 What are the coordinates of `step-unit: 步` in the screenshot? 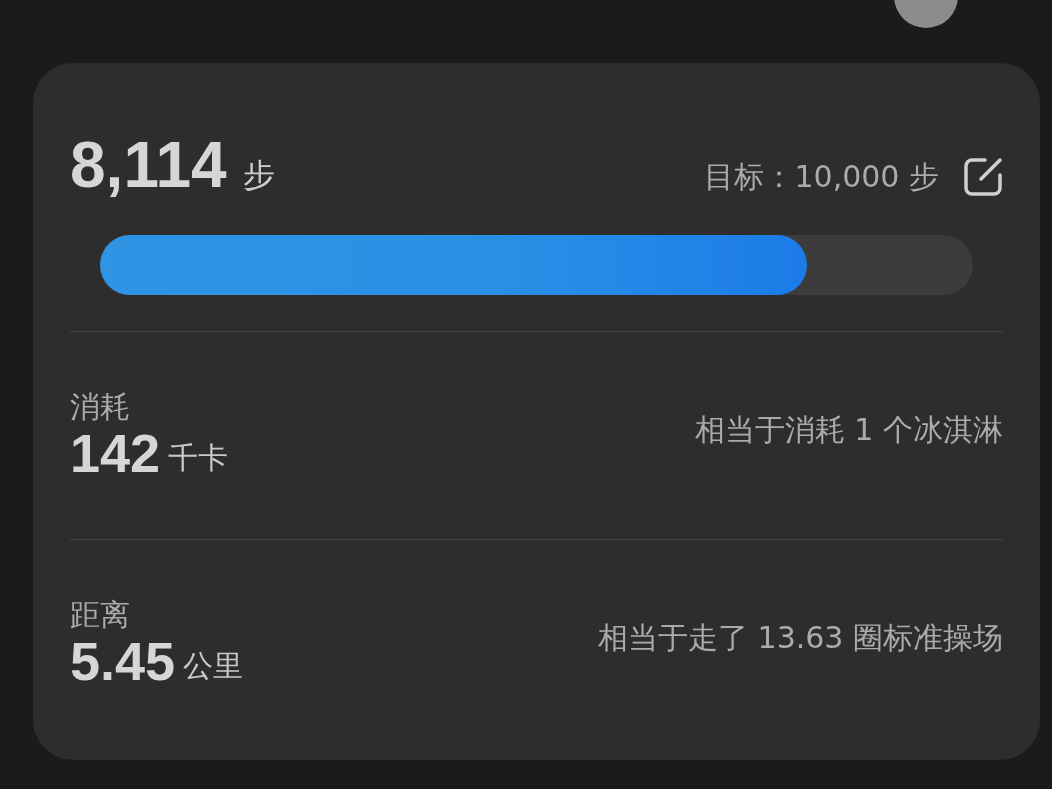 It's located at (258, 176).